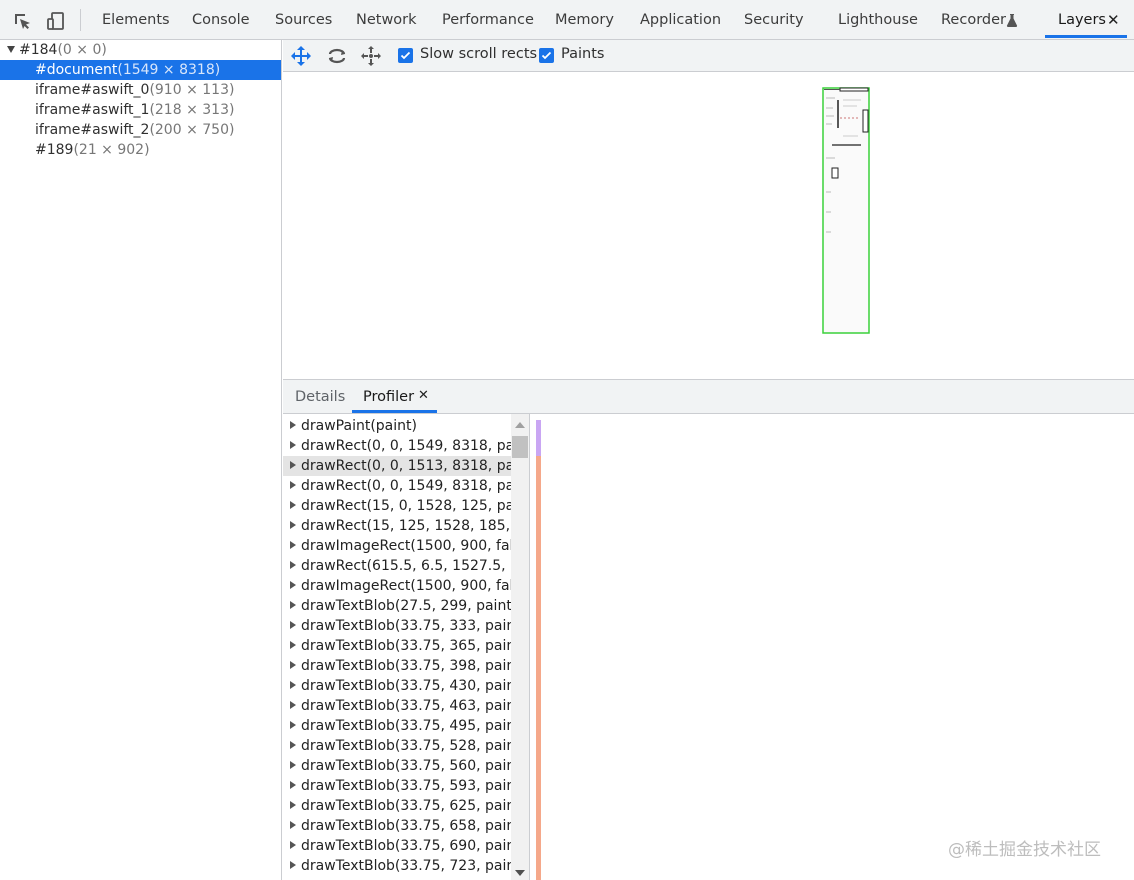 The width and height of the screenshot is (1134, 880). Describe the element at coordinates (386, 20) in the screenshot. I see `tab-network: Network` at that location.